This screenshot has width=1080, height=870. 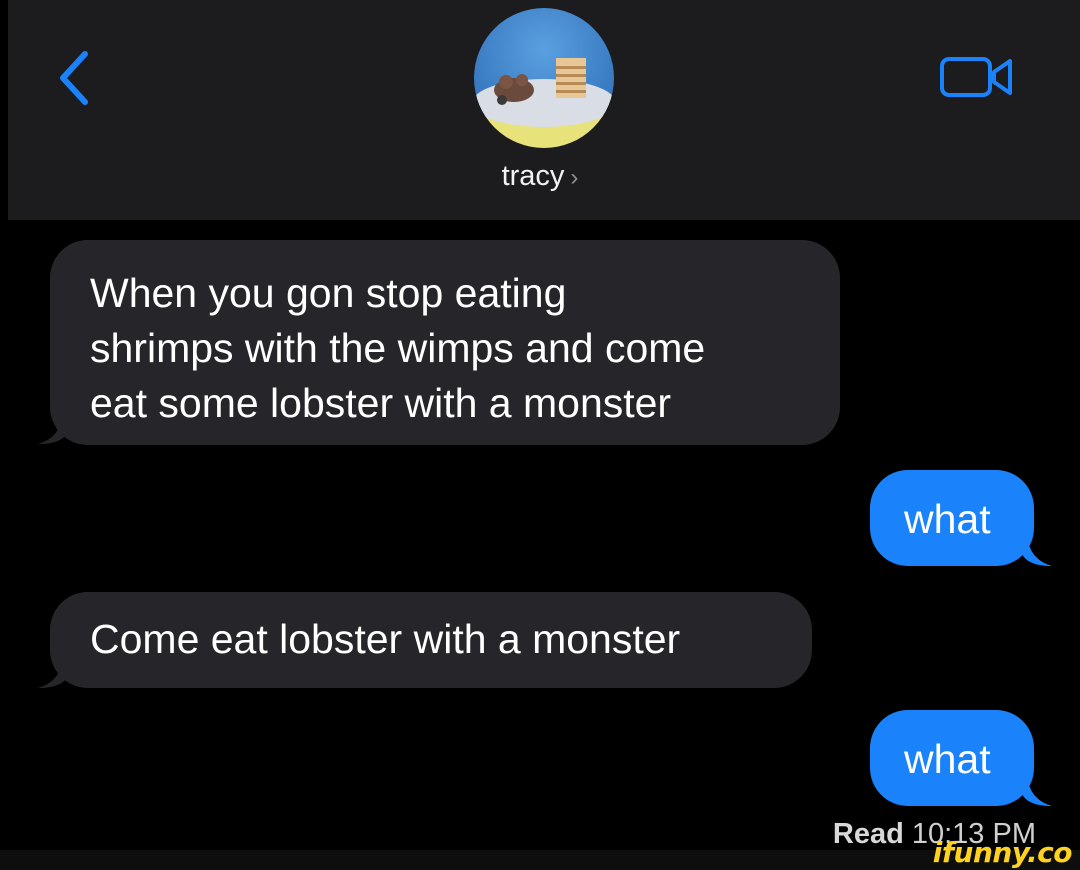 What do you see at coordinates (431, 640) in the screenshot?
I see `incoming-message: Come eat lobster with a monster` at bounding box center [431, 640].